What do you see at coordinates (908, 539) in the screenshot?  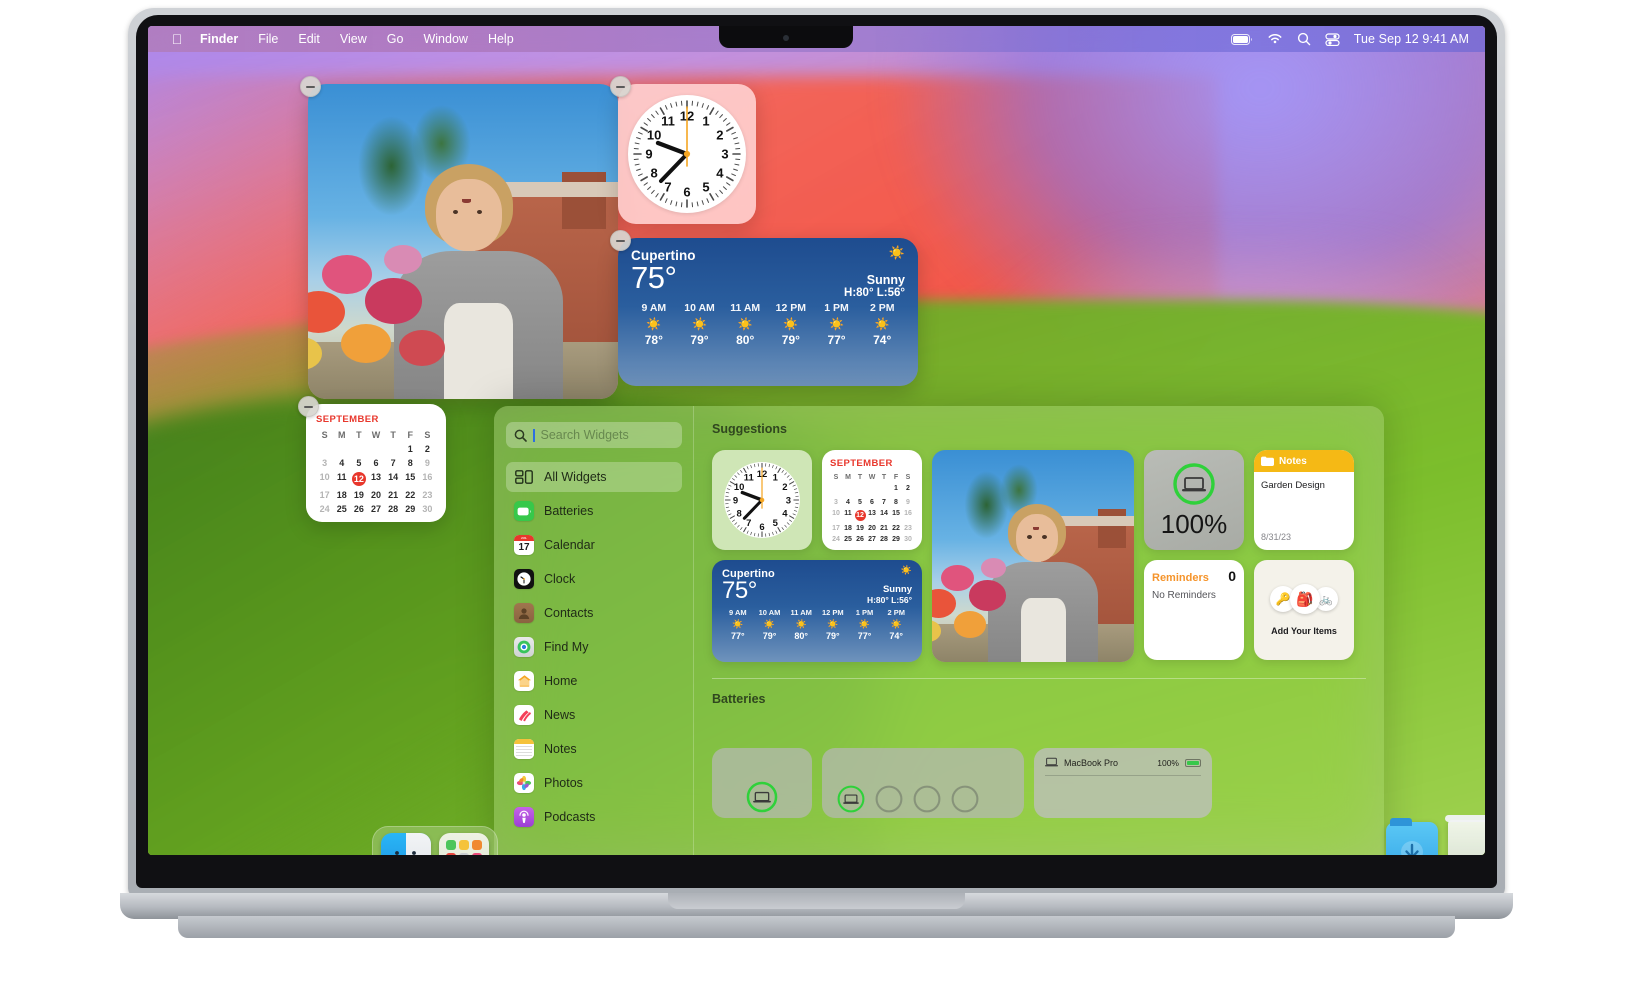 I see `calendar-day: 30` at bounding box center [908, 539].